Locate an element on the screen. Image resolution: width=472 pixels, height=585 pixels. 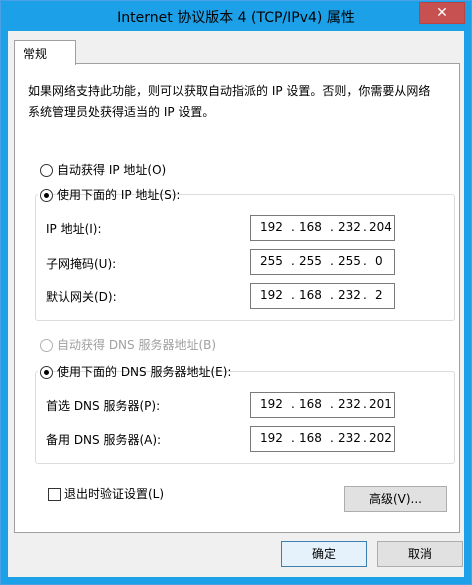
ip-auto-radio is located at coordinates (46, 170).